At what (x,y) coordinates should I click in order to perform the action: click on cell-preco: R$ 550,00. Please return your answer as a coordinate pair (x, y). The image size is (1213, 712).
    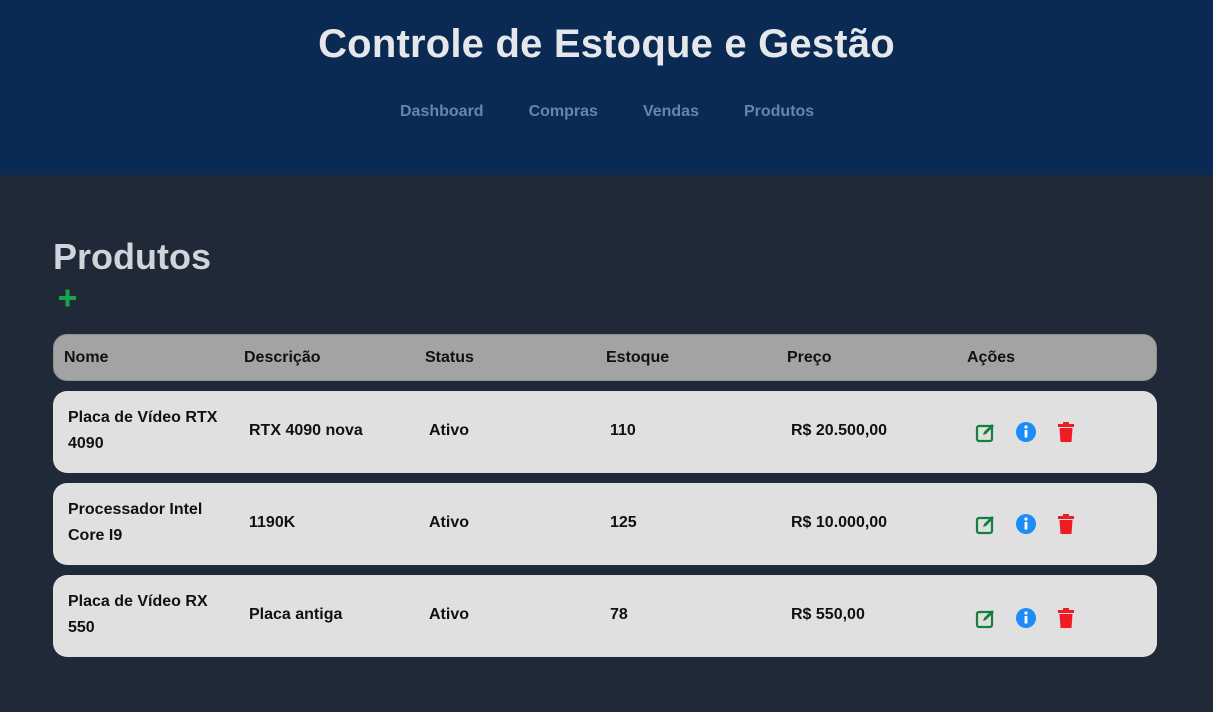
    Looking at the image, I should click on (828, 614).